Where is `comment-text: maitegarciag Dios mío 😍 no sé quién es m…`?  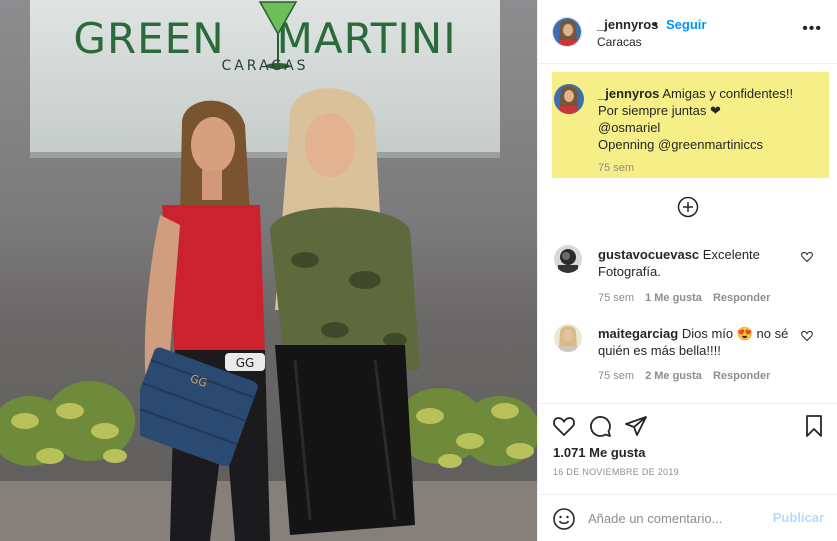
comment-text: maitegarciag Dios mío 😍 no sé quién es m… is located at coordinates (693, 342).